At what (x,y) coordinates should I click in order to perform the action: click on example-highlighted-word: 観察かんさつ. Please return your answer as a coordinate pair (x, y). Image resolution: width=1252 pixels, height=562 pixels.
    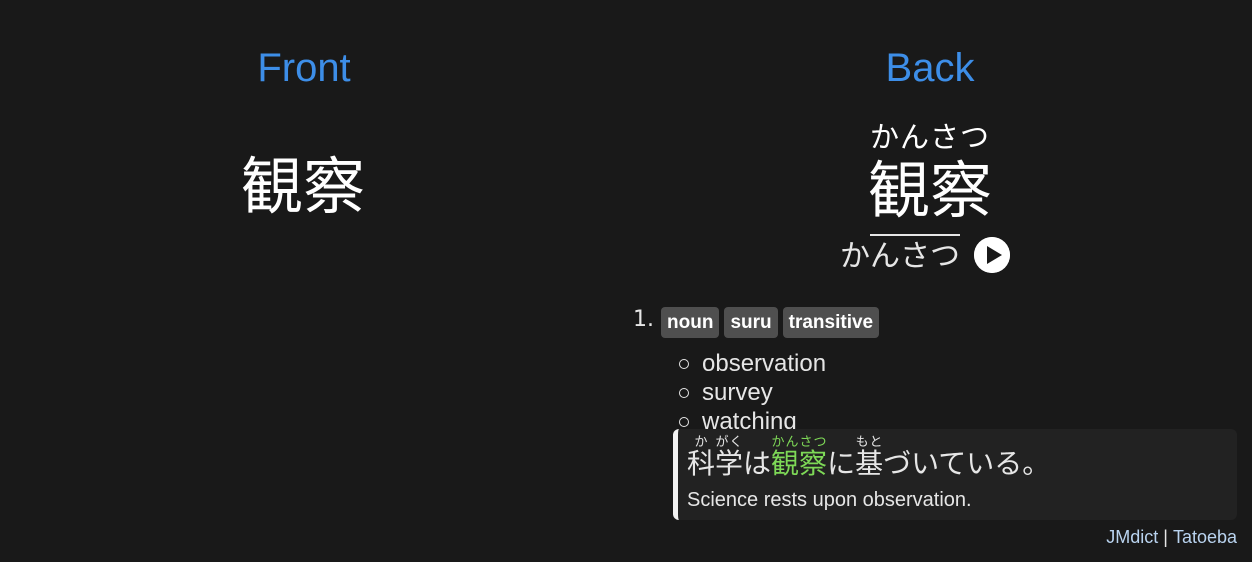
    Looking at the image, I should click on (799, 458).